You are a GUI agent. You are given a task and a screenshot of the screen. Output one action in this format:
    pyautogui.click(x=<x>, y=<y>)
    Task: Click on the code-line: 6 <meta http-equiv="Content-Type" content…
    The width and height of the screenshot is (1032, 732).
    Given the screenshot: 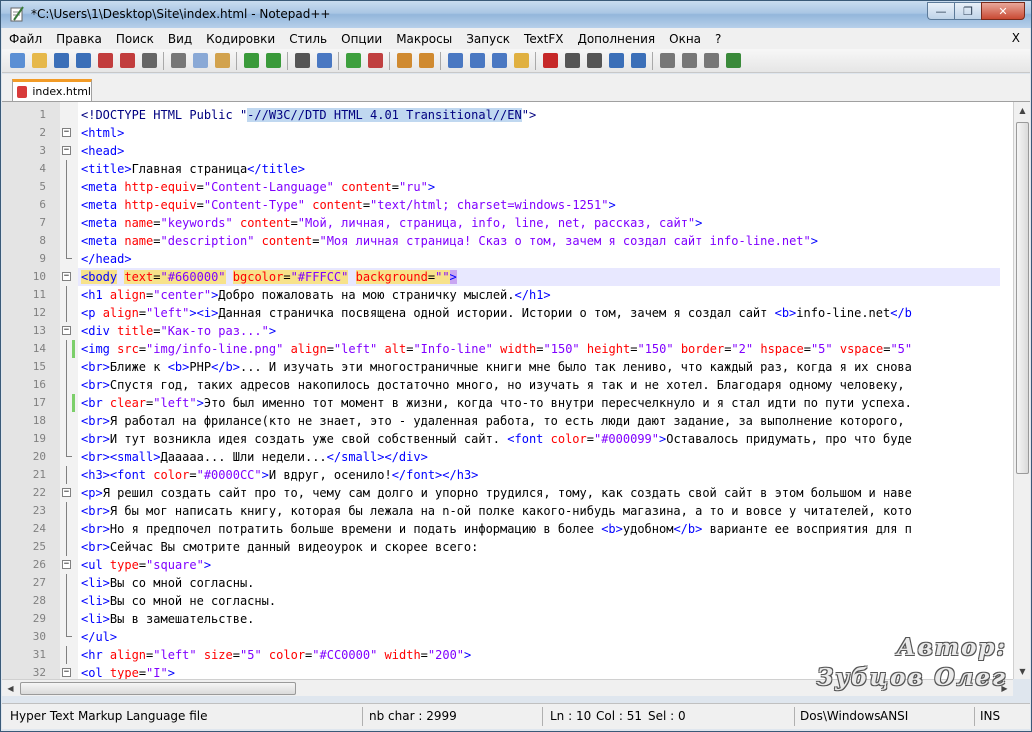 What is the action you would take?
    pyautogui.click(x=519, y=205)
    